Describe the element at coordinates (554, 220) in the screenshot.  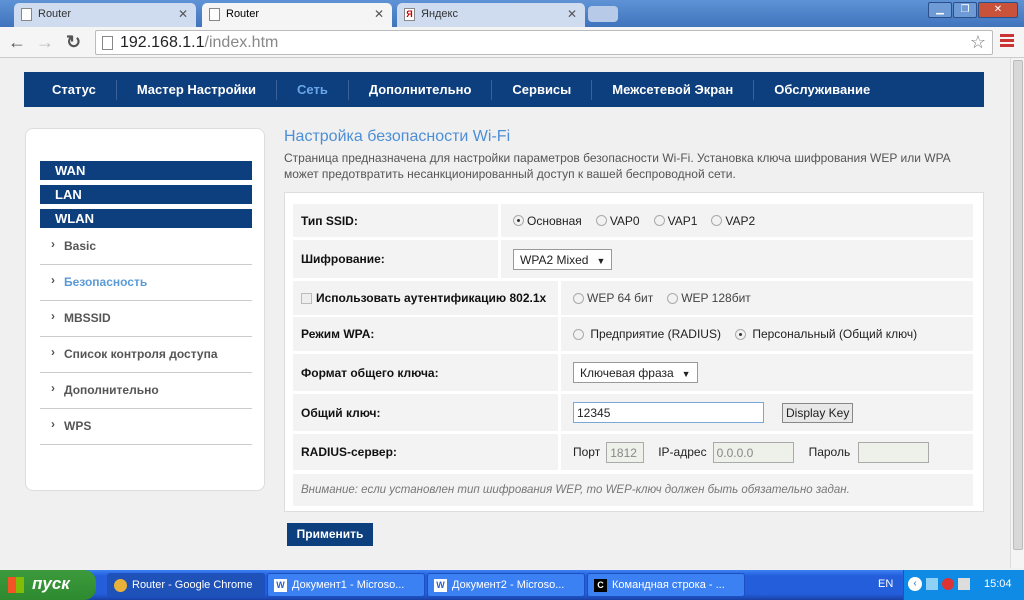
I see `option-label: Основная` at that location.